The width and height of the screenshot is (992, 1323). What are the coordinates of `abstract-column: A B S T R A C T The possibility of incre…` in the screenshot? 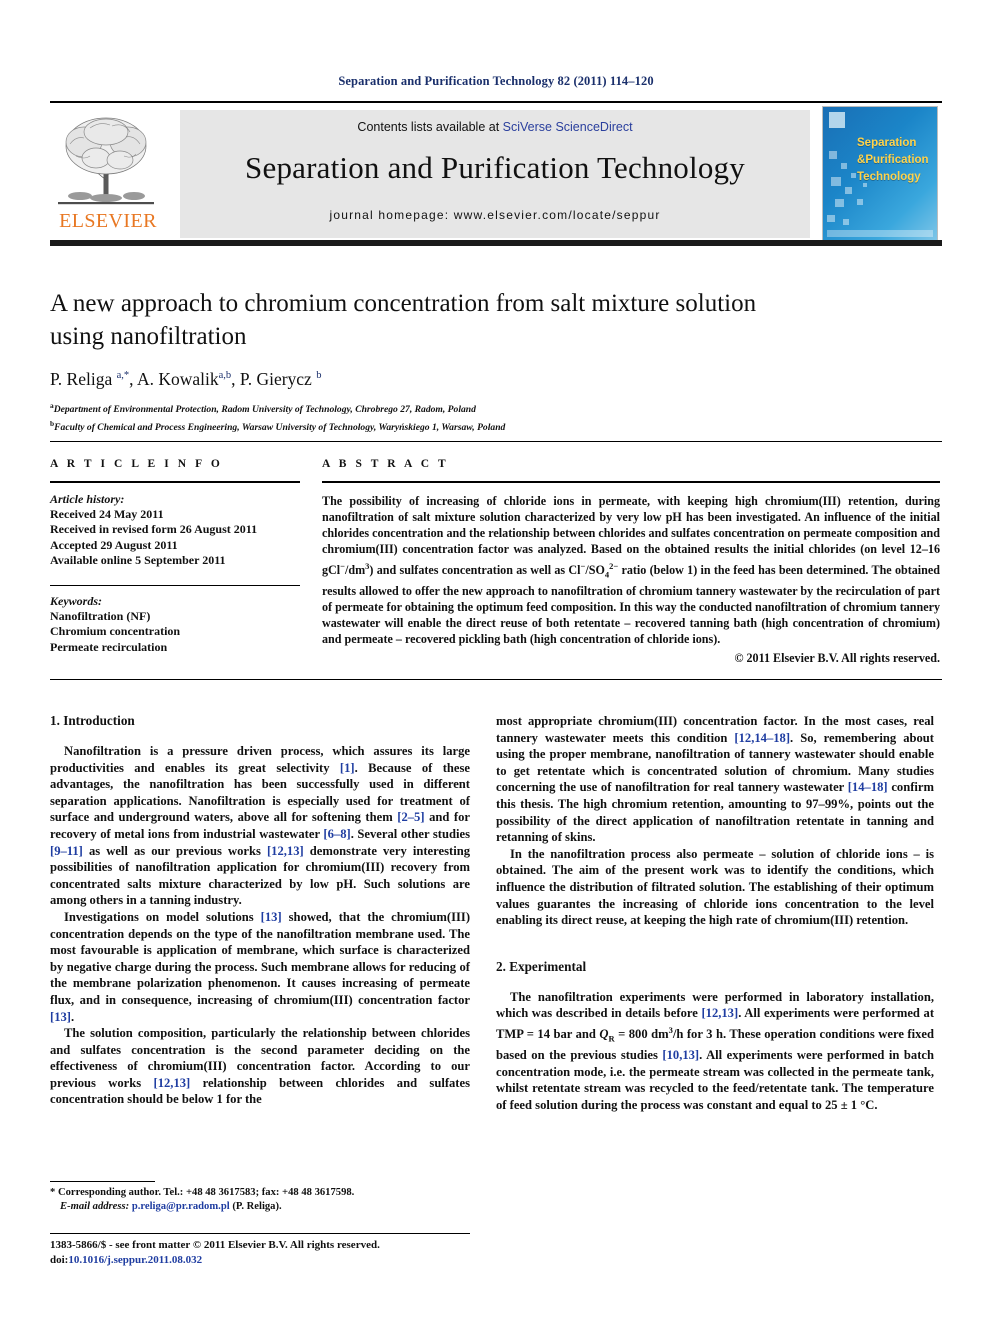 It's located at (631, 562).